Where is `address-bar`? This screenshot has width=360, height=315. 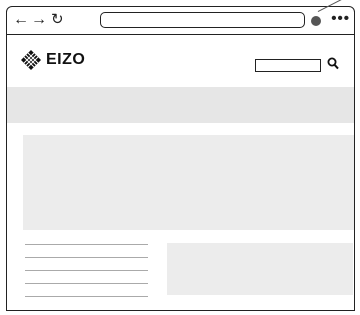 address-bar is located at coordinates (202, 20).